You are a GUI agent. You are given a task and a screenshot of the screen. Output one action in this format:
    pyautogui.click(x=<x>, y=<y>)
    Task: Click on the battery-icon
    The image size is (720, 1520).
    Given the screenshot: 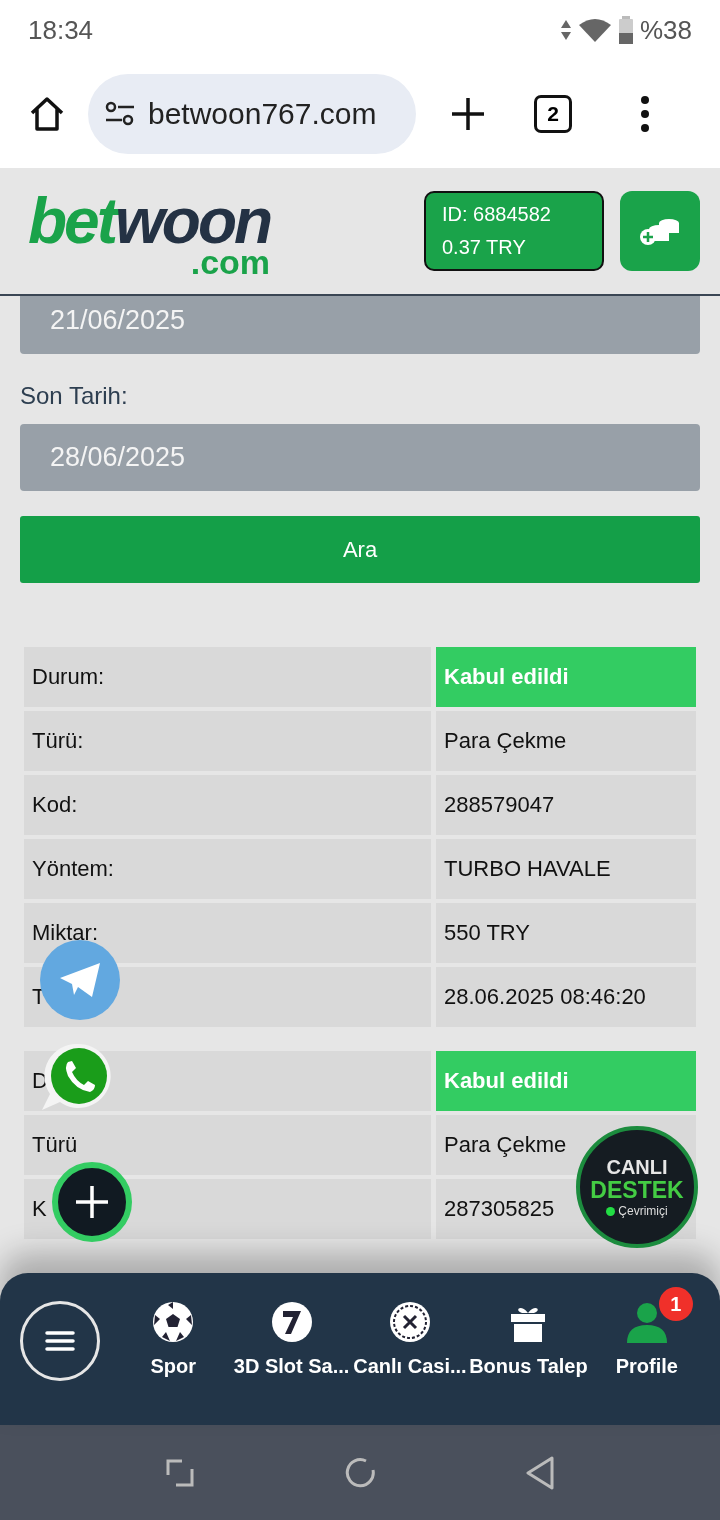 What is the action you would take?
    pyautogui.click(x=625, y=30)
    